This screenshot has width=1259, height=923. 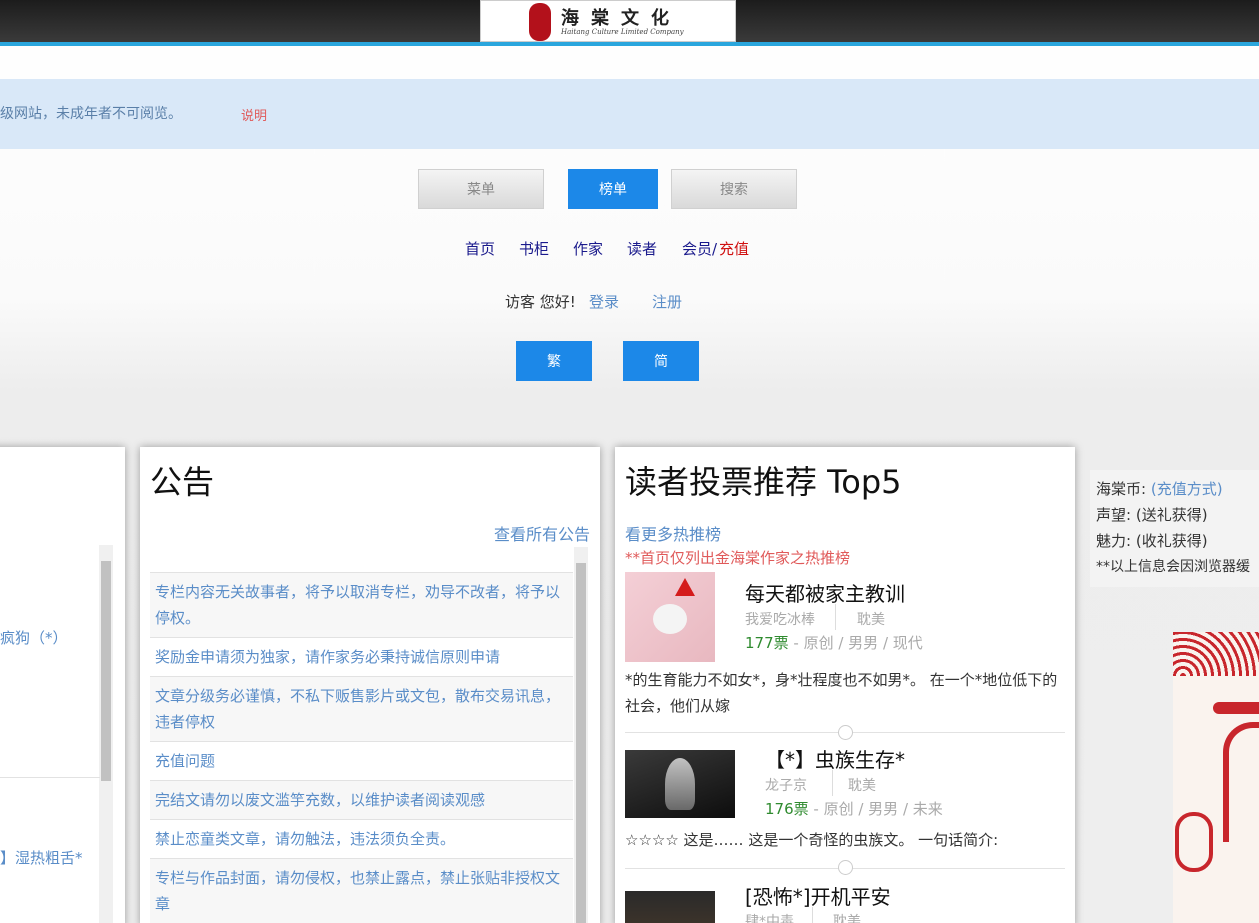 I want to click on left-card-divider, so click(x=50, y=777).